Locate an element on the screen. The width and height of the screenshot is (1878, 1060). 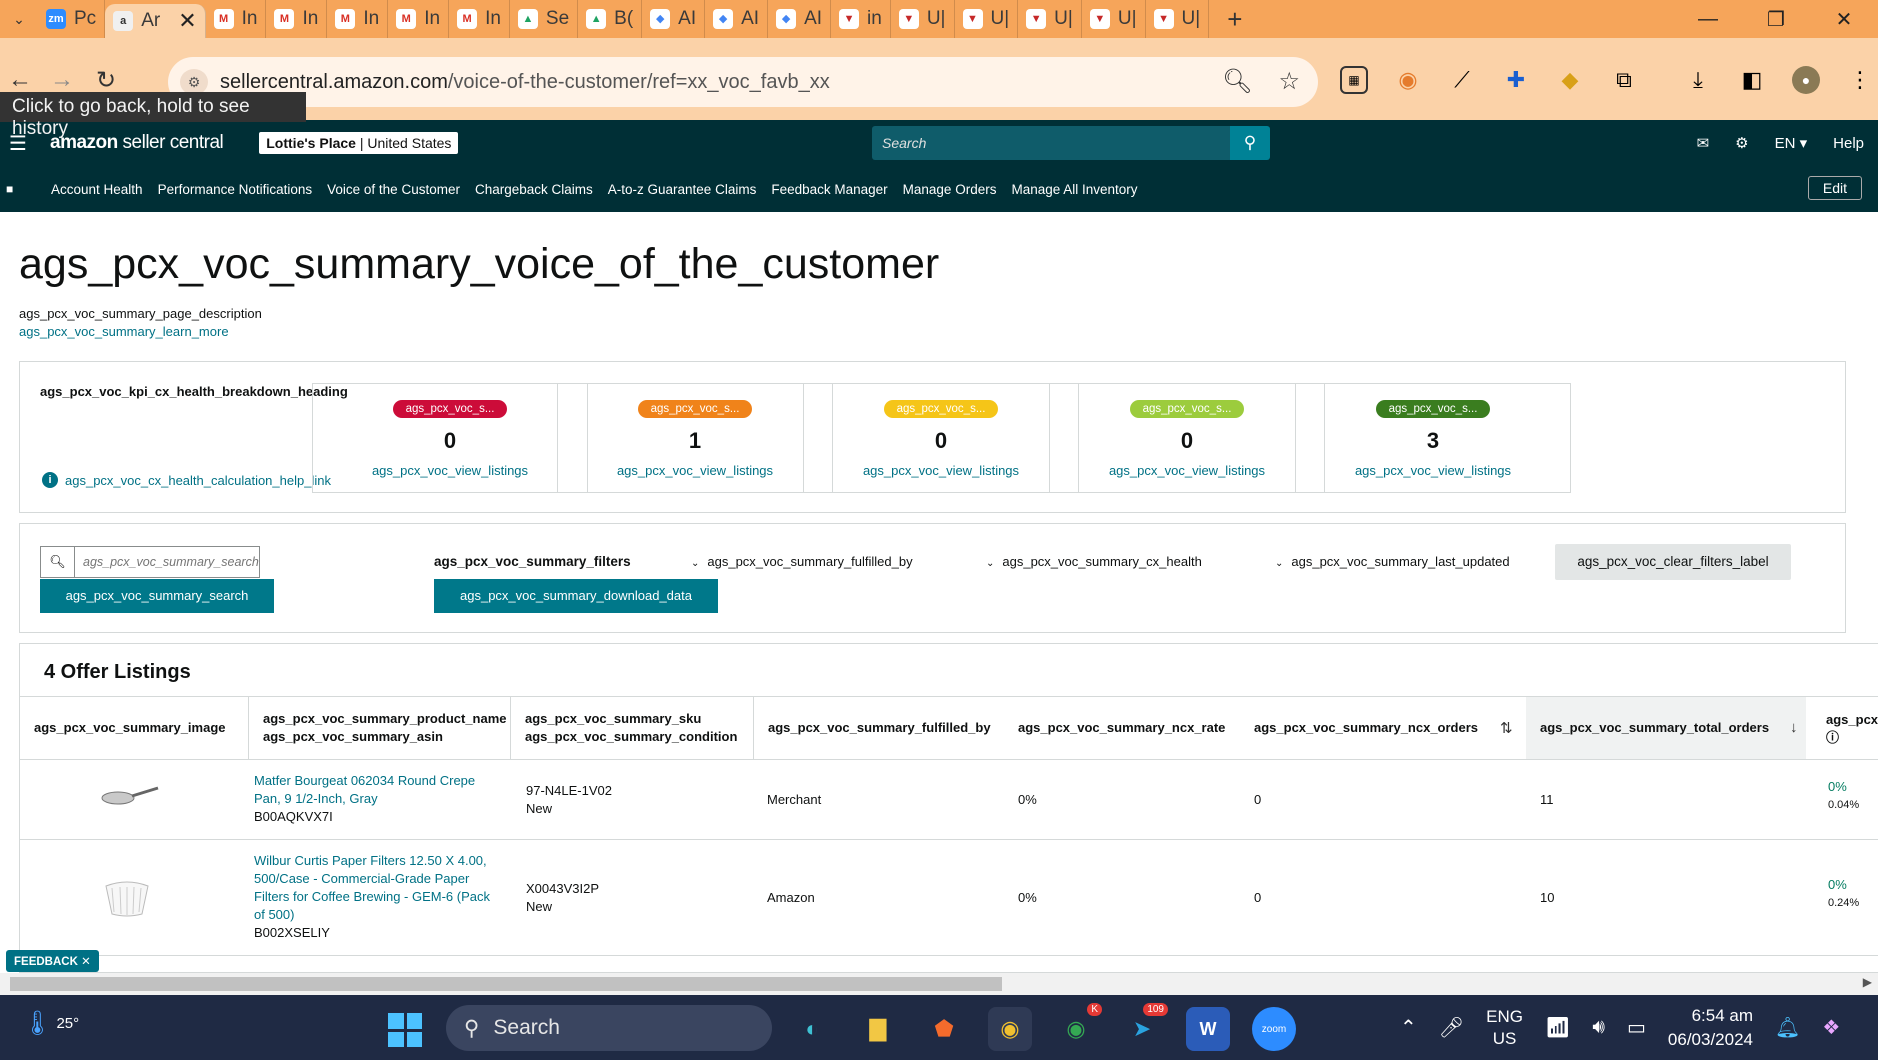
word-icon: W is located at coordinates (1208, 1029).